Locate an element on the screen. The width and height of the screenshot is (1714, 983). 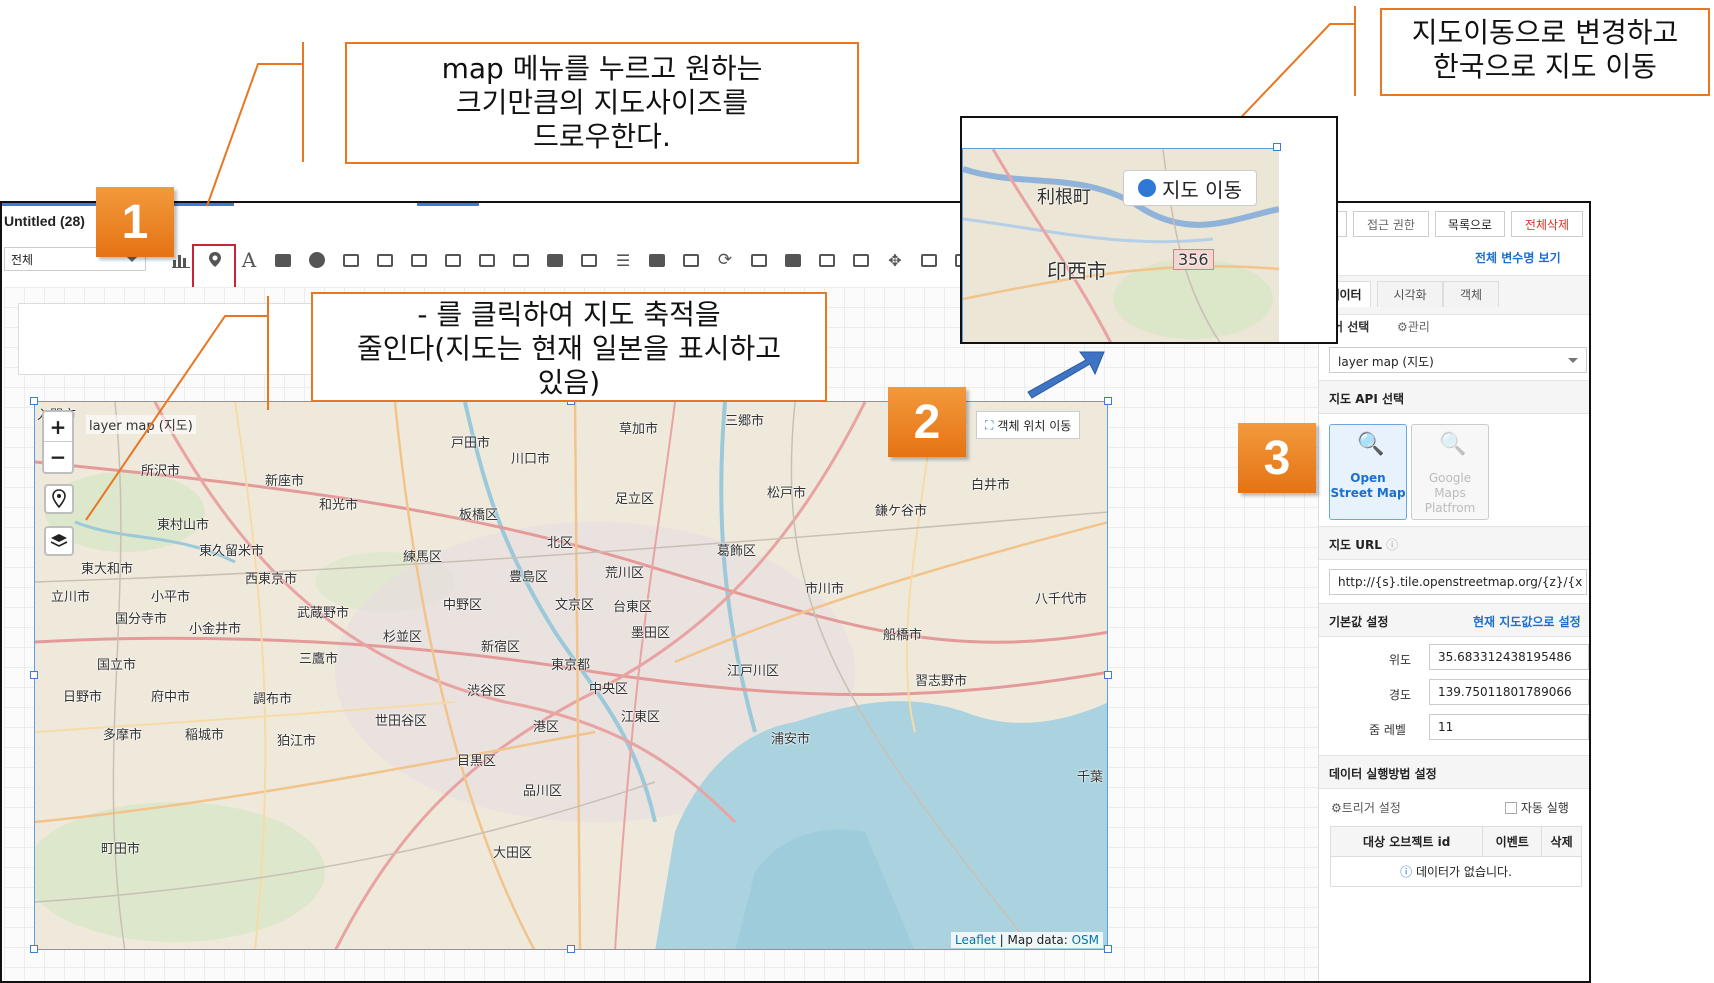
callout-step3-line1: 지도이동으로 변경하고 is located at coordinates (1545, 32).